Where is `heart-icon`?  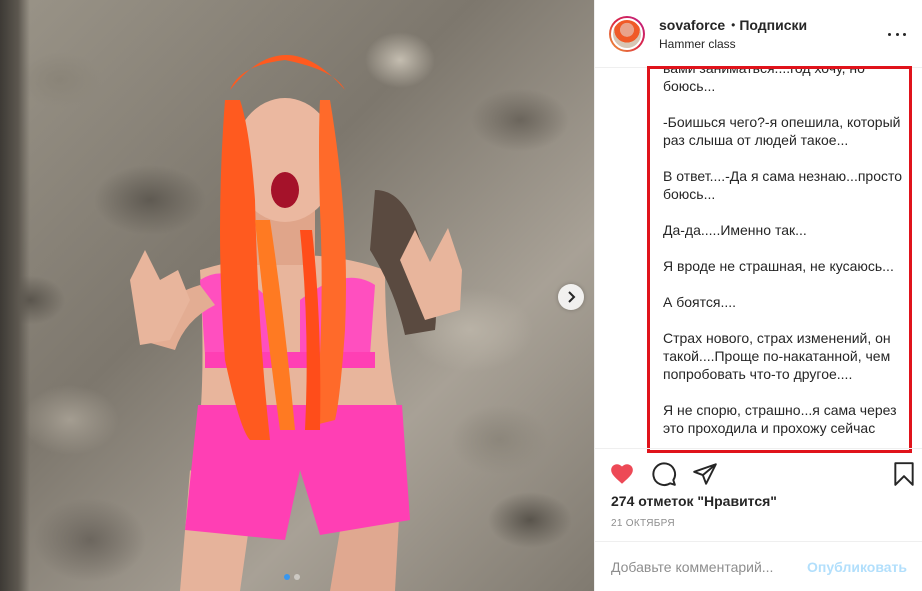 heart-icon is located at coordinates (622, 474).